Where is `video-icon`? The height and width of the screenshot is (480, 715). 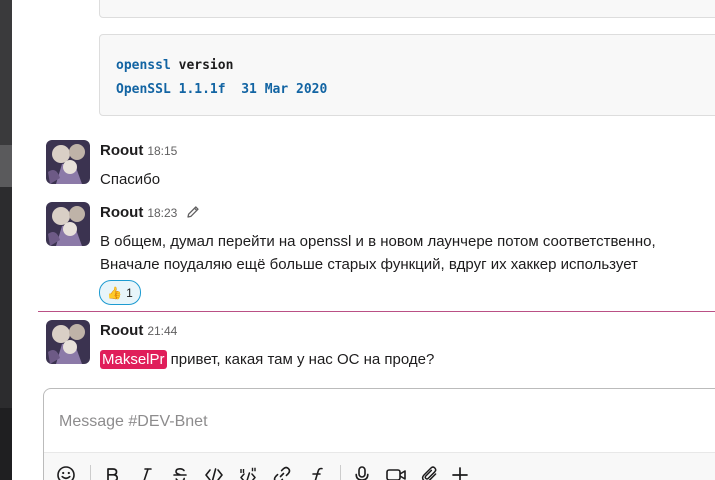 video-icon is located at coordinates (396, 471).